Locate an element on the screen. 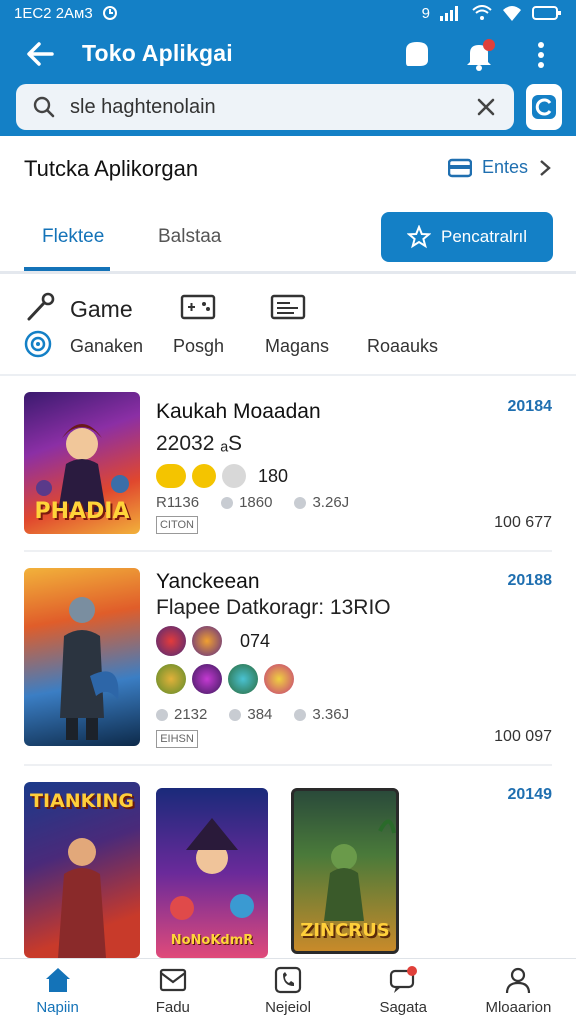 The height and width of the screenshot is (1024, 576). gamepad-icon is located at coordinates (198, 307).